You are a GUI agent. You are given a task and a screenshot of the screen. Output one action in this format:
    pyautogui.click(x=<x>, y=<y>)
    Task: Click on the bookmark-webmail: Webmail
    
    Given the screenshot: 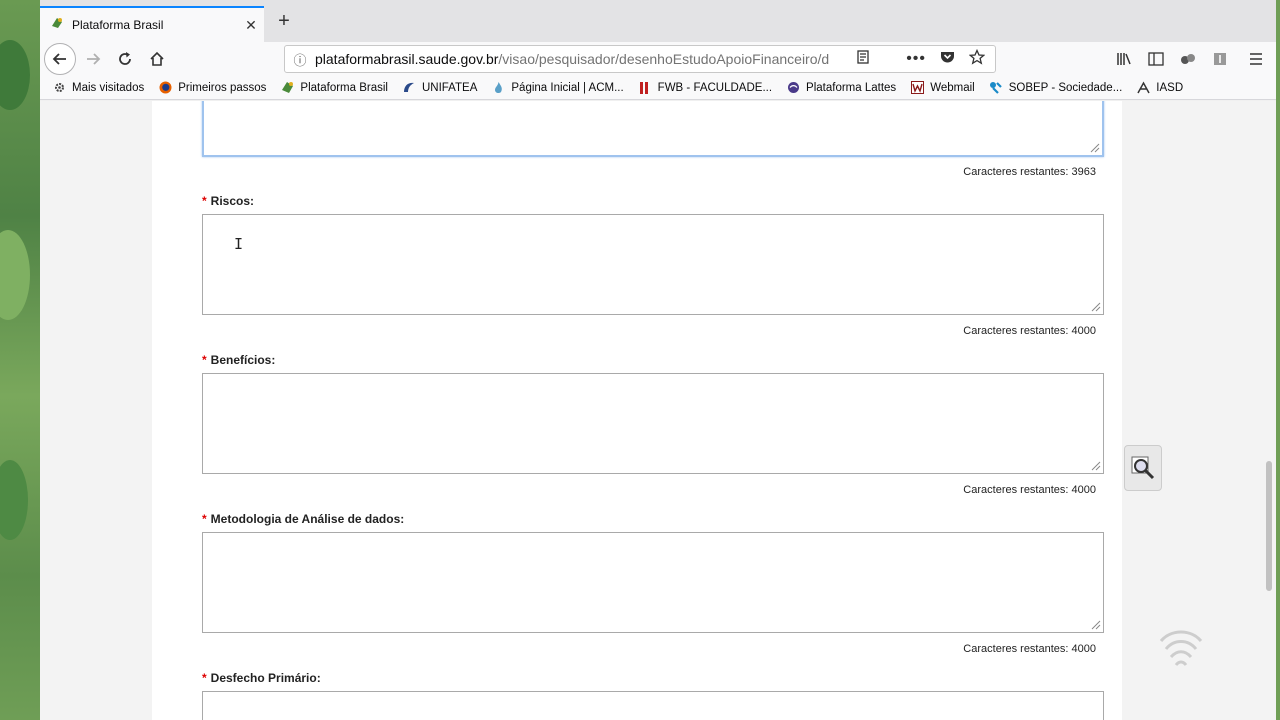 What is the action you would take?
    pyautogui.click(x=942, y=88)
    